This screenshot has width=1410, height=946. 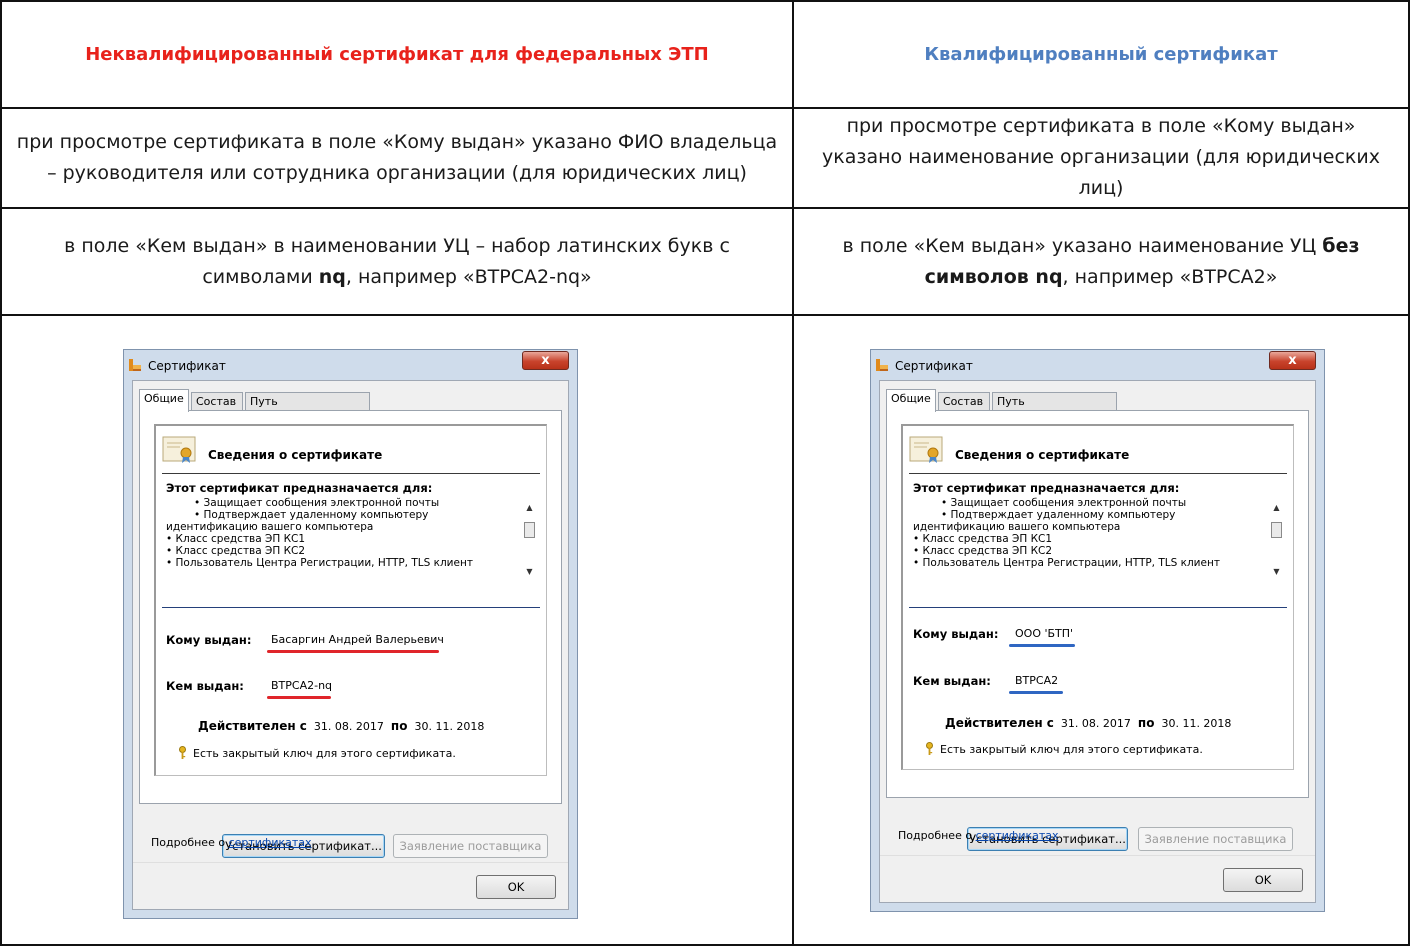 What do you see at coordinates (1037, 680) in the screenshot?
I see `issued-by-value: BTPCA2` at bounding box center [1037, 680].